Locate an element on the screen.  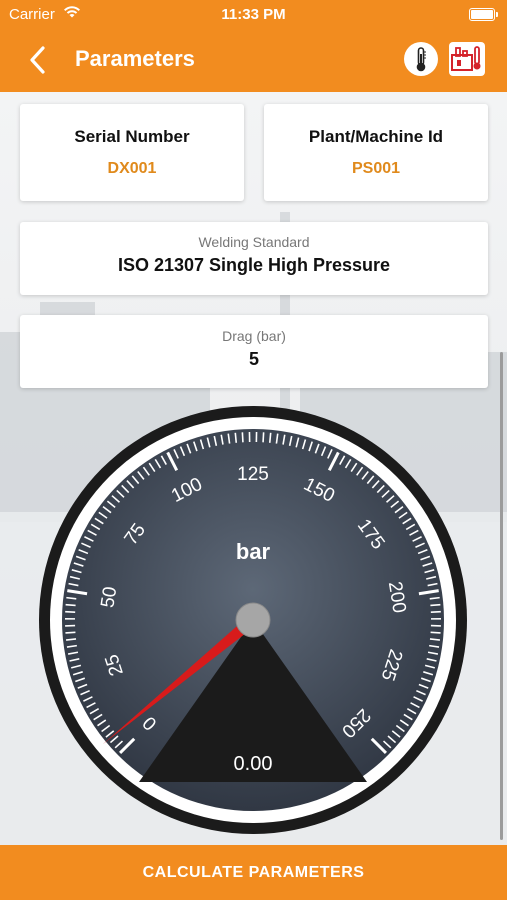
status-bar: Carrier 11:33 PM is located at coordinates (253, 15).